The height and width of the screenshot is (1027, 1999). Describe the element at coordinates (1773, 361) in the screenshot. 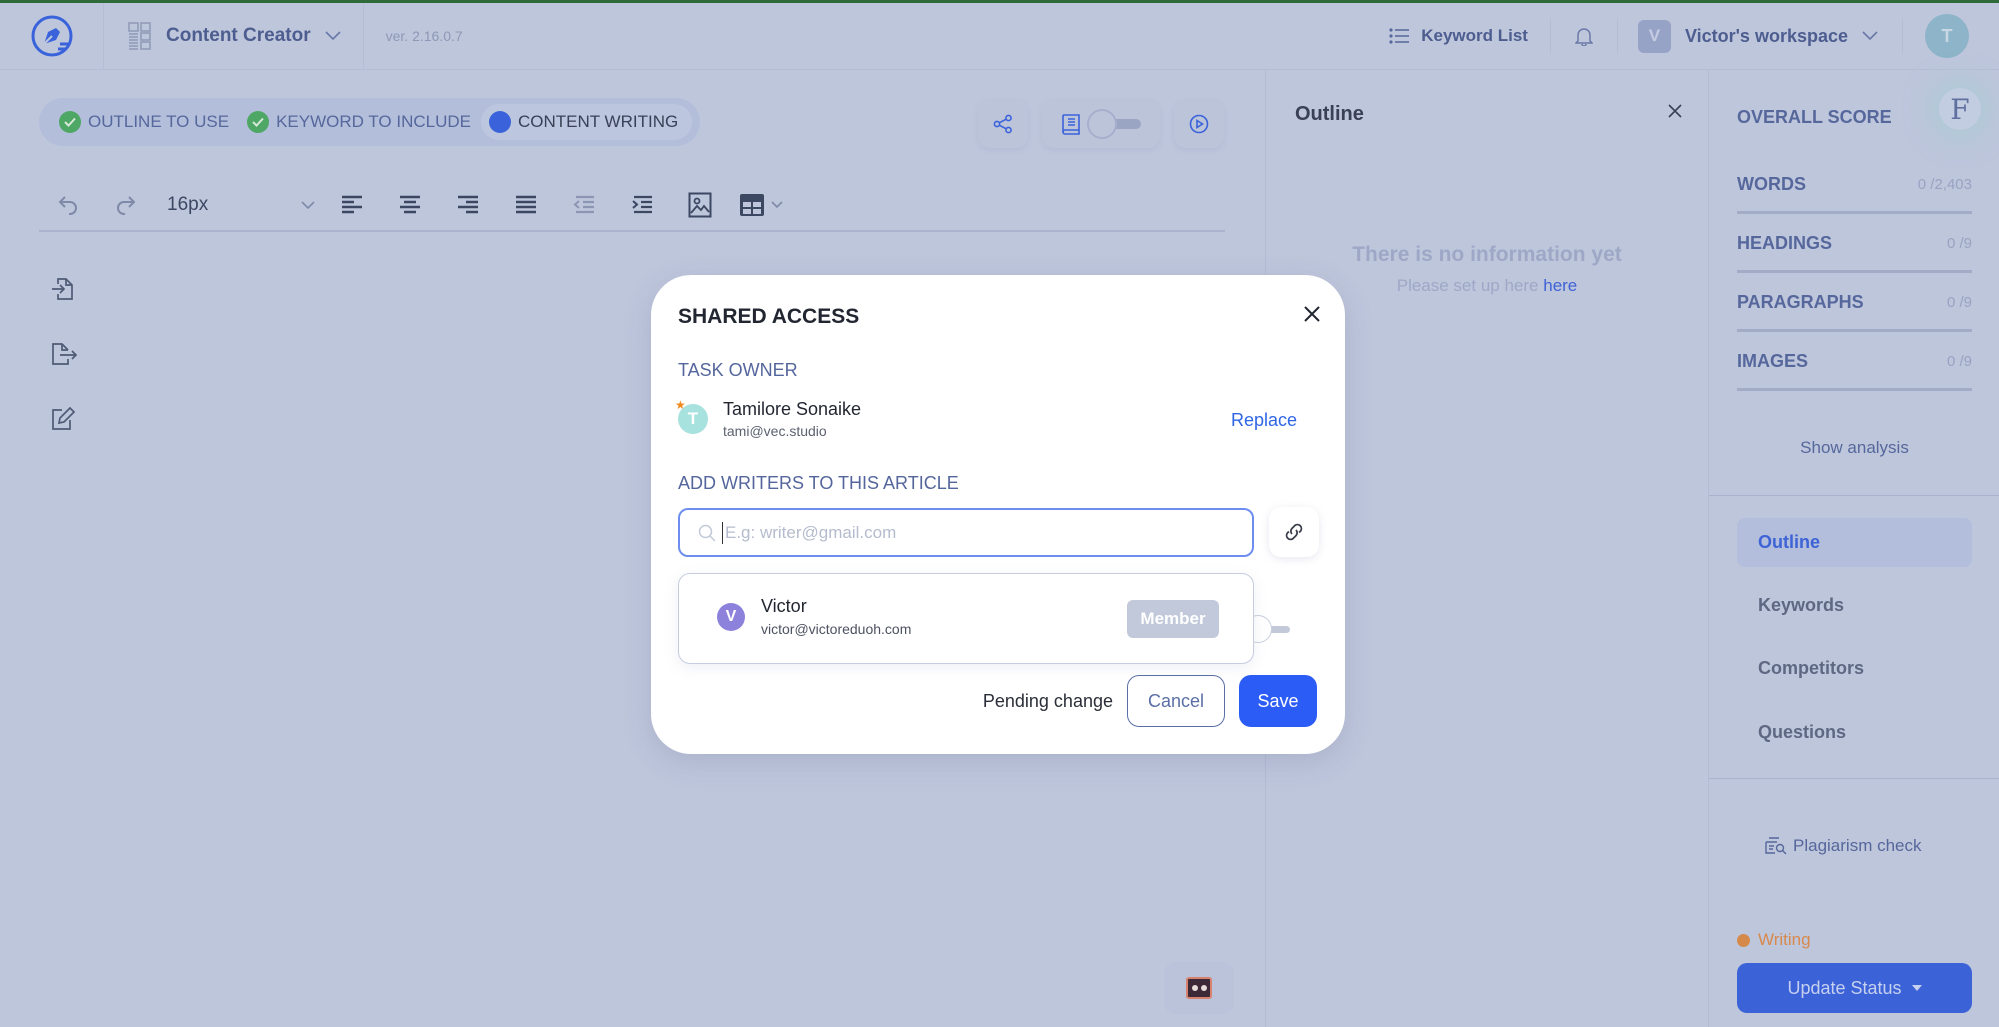

I see `metric-label: IMAGES` at that location.